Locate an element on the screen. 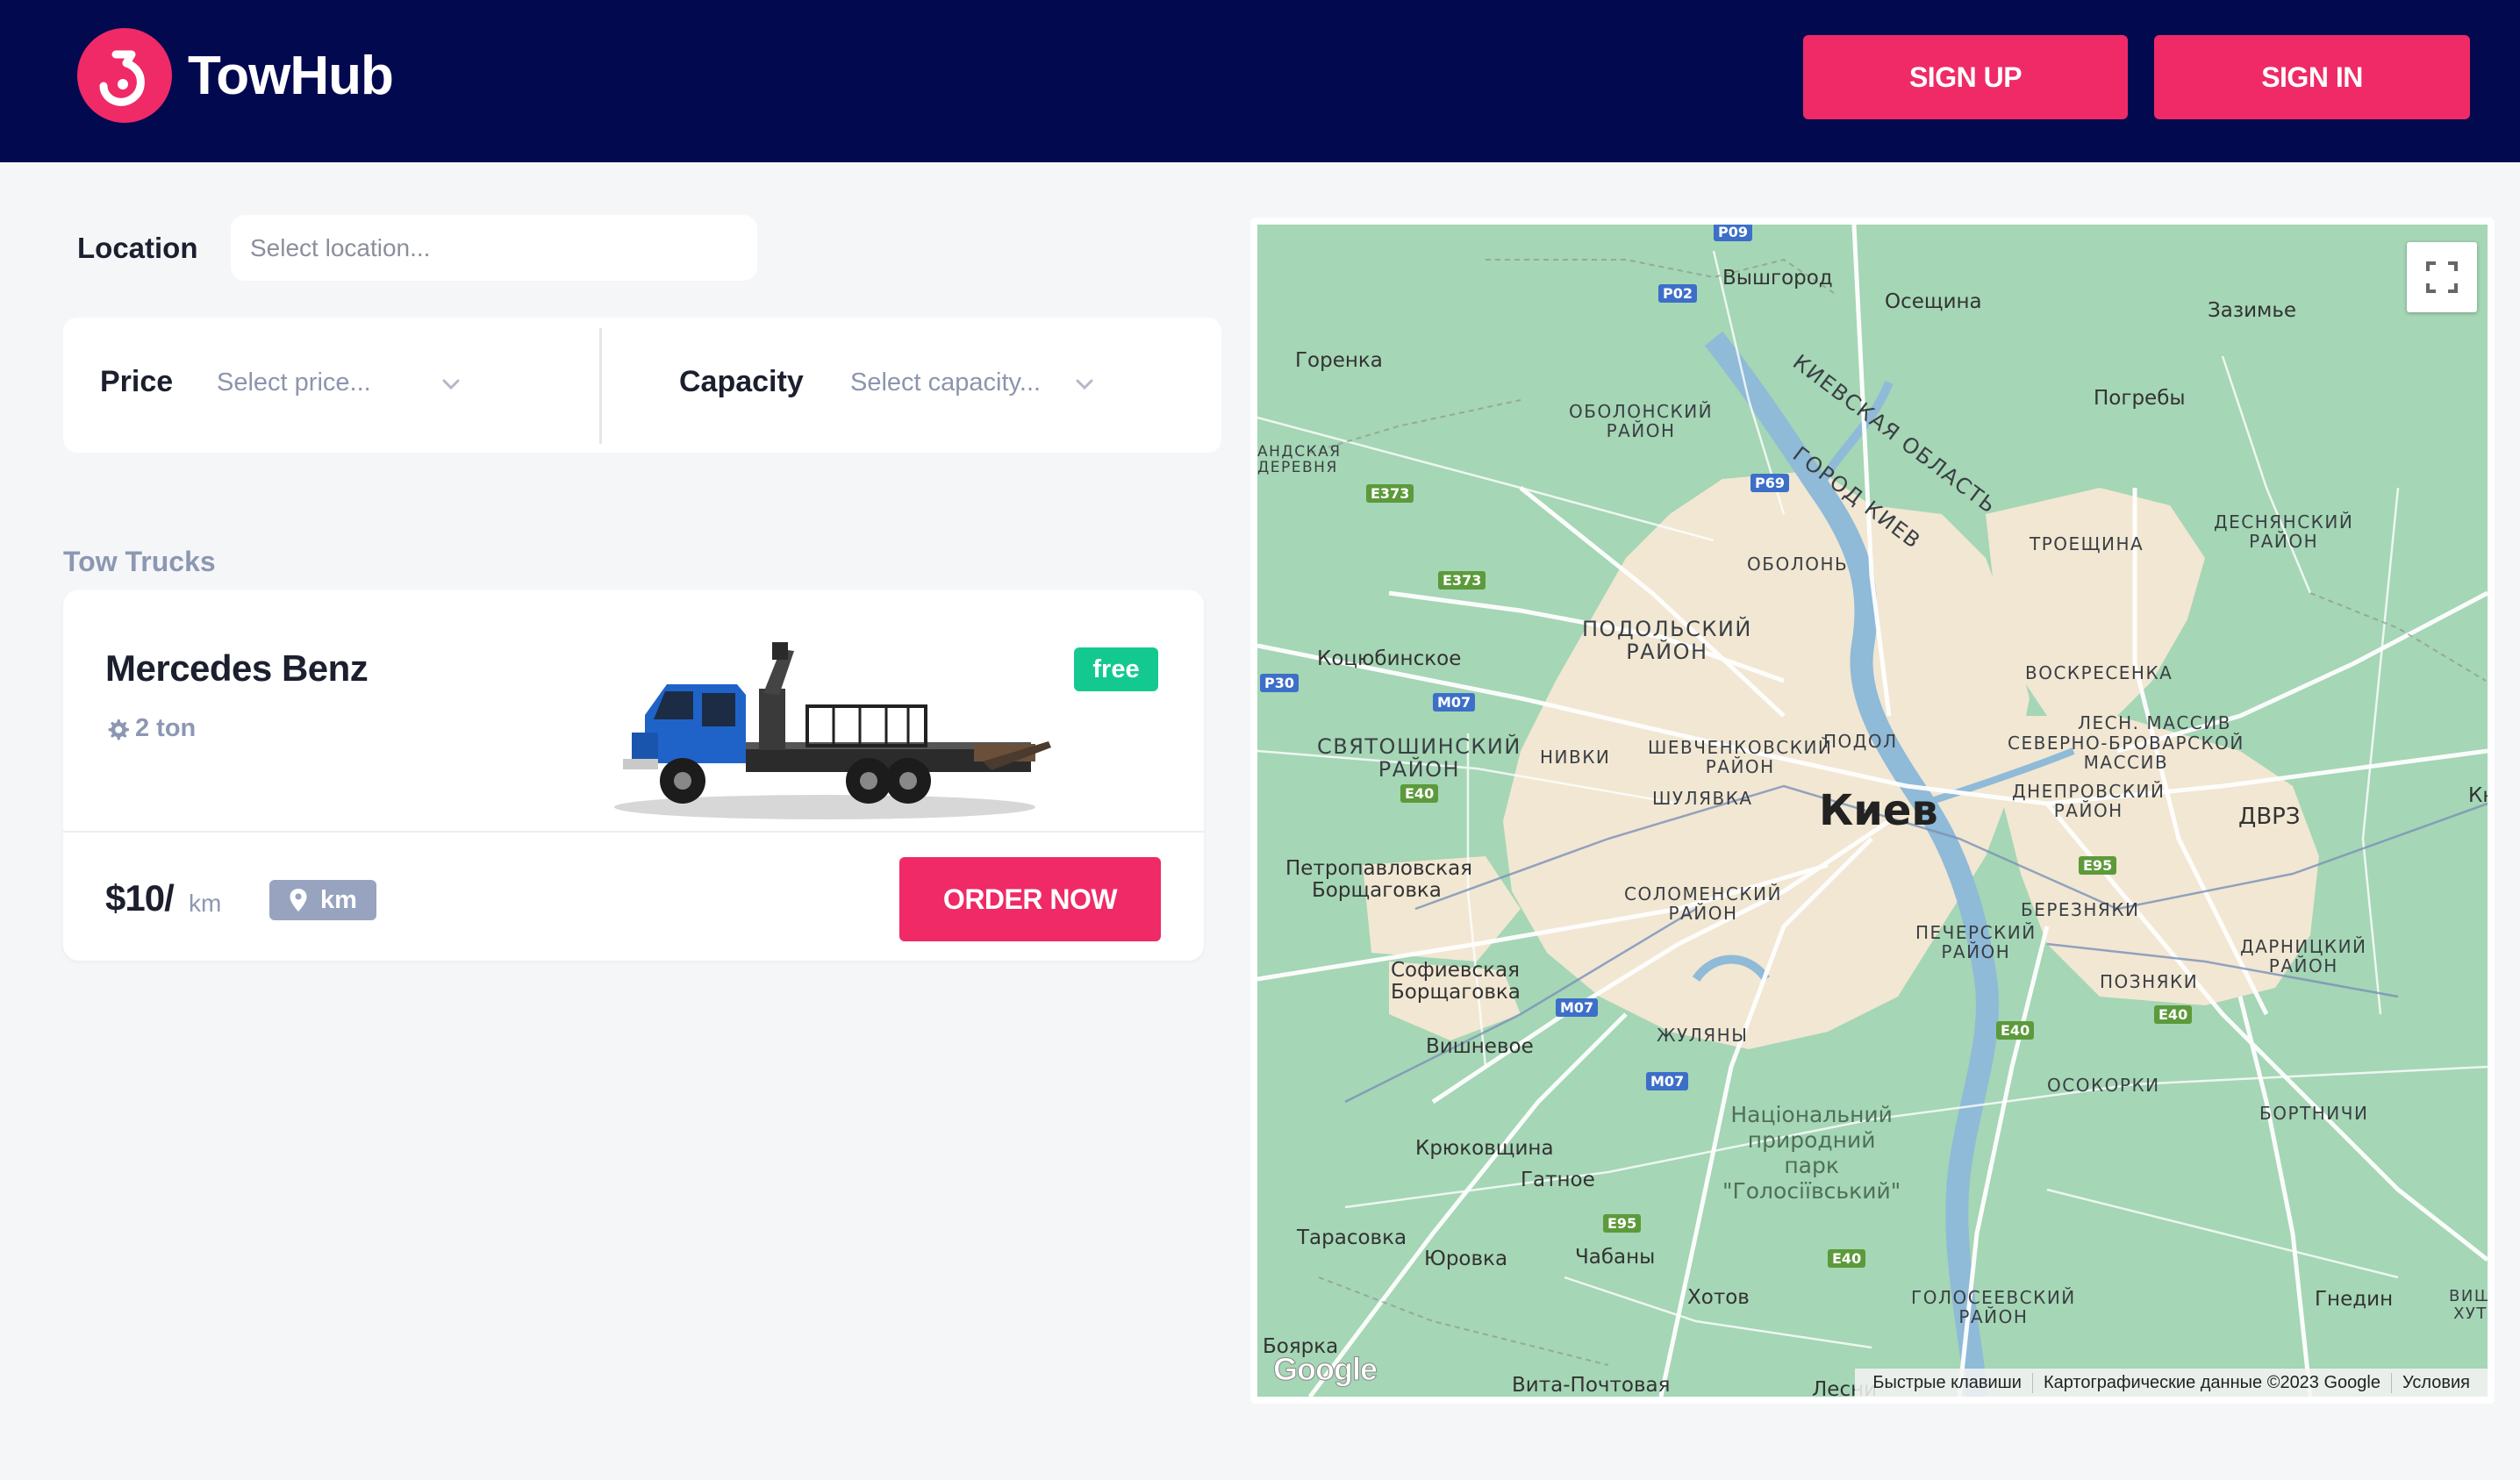 The image size is (2520, 1480). brand-logo: TowHub is located at coordinates (235, 75).